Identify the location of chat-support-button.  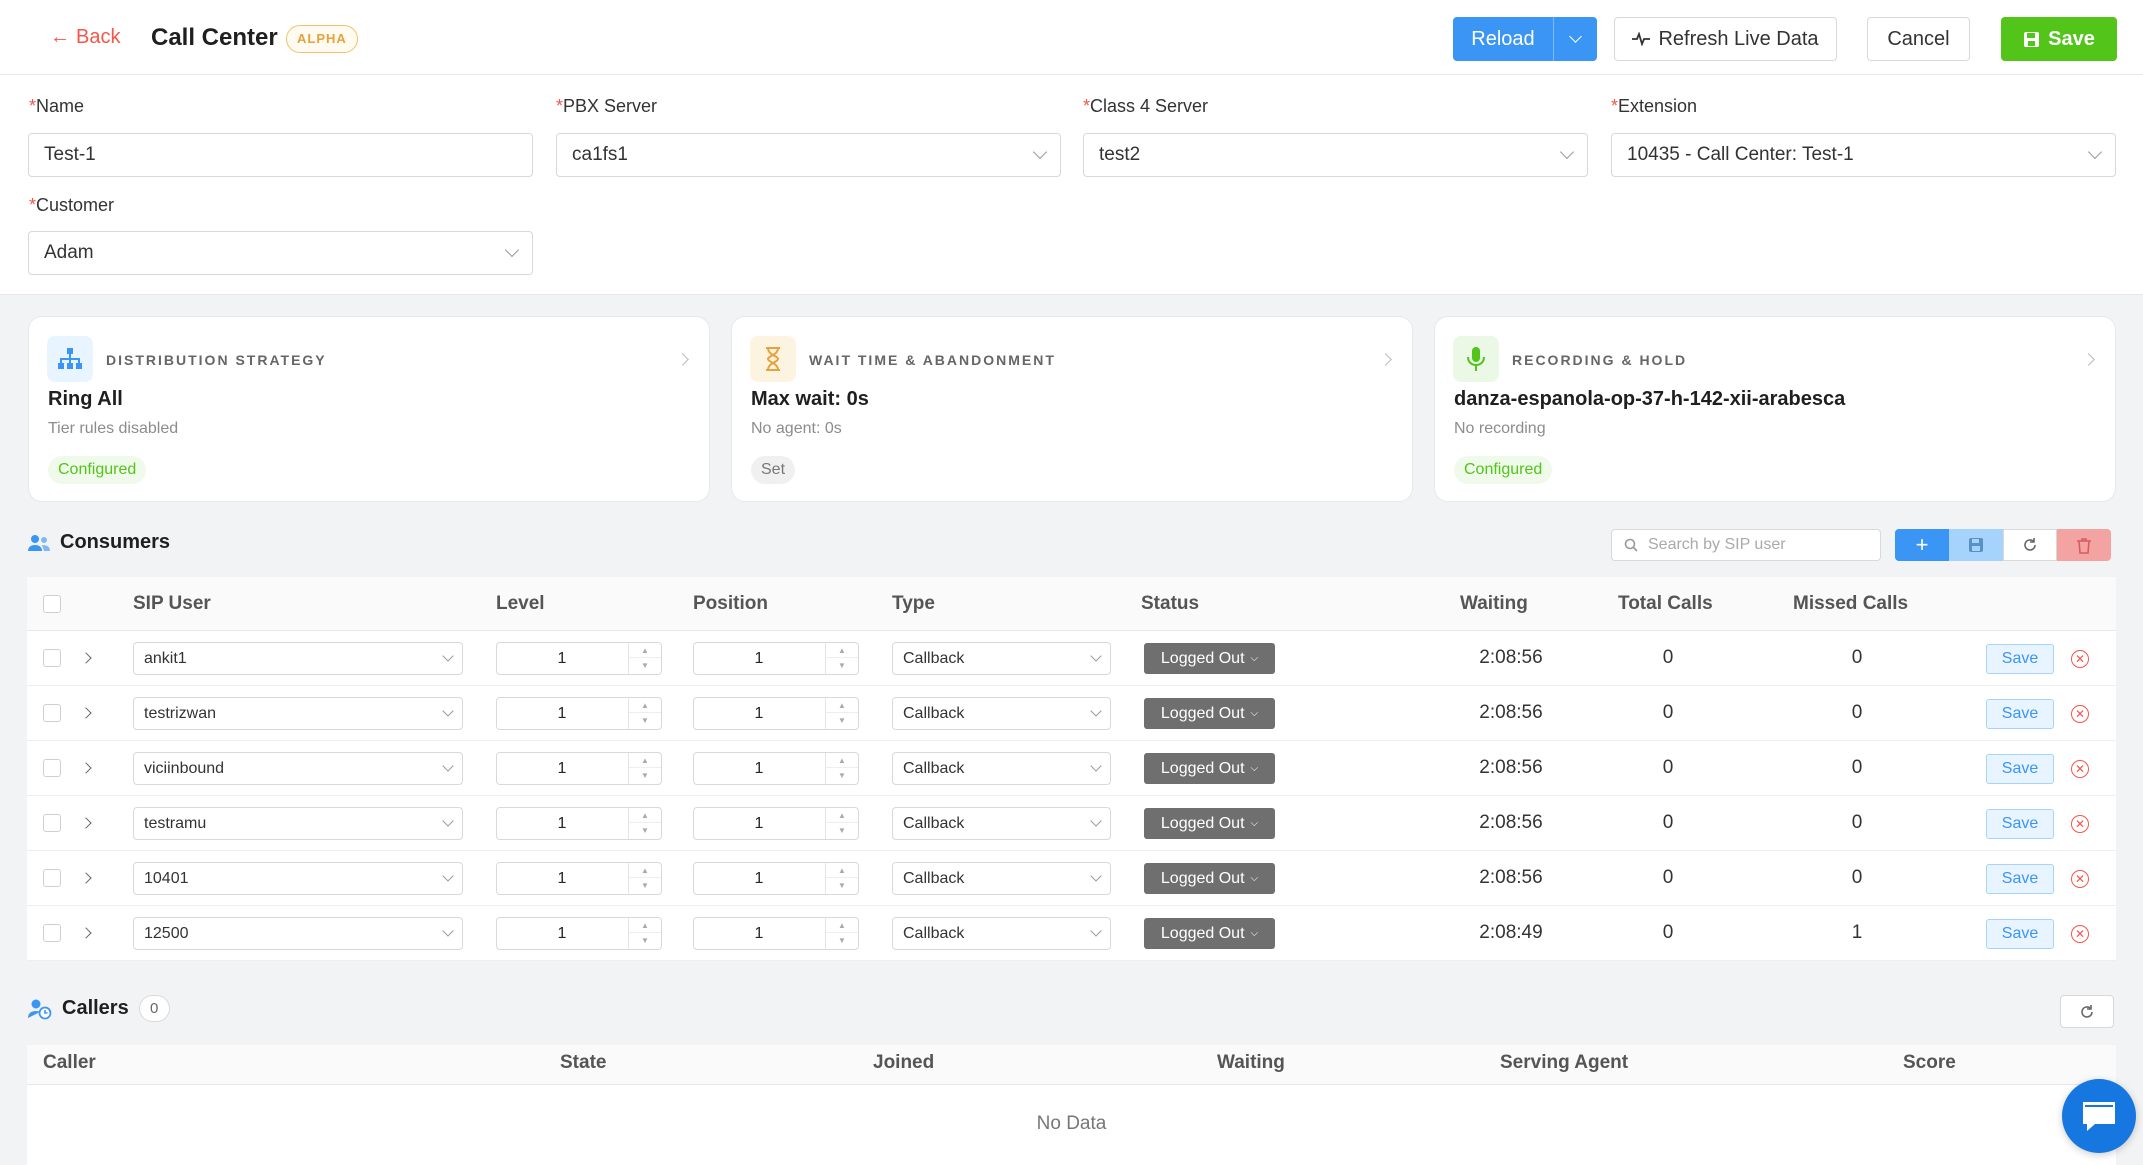
(2099, 1116).